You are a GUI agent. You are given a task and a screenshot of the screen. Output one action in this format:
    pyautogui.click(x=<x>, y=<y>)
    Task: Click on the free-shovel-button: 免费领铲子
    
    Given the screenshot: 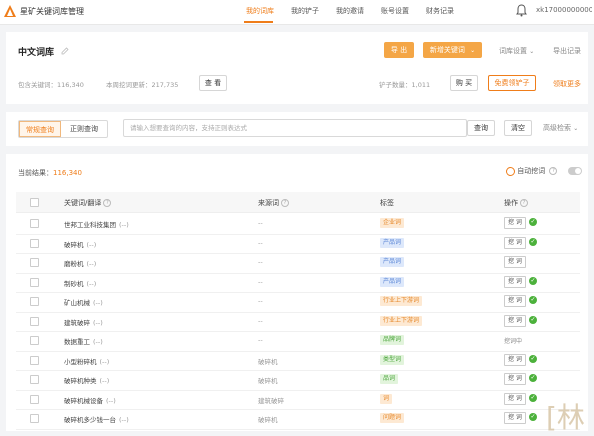 What is the action you would take?
    pyautogui.click(x=512, y=83)
    